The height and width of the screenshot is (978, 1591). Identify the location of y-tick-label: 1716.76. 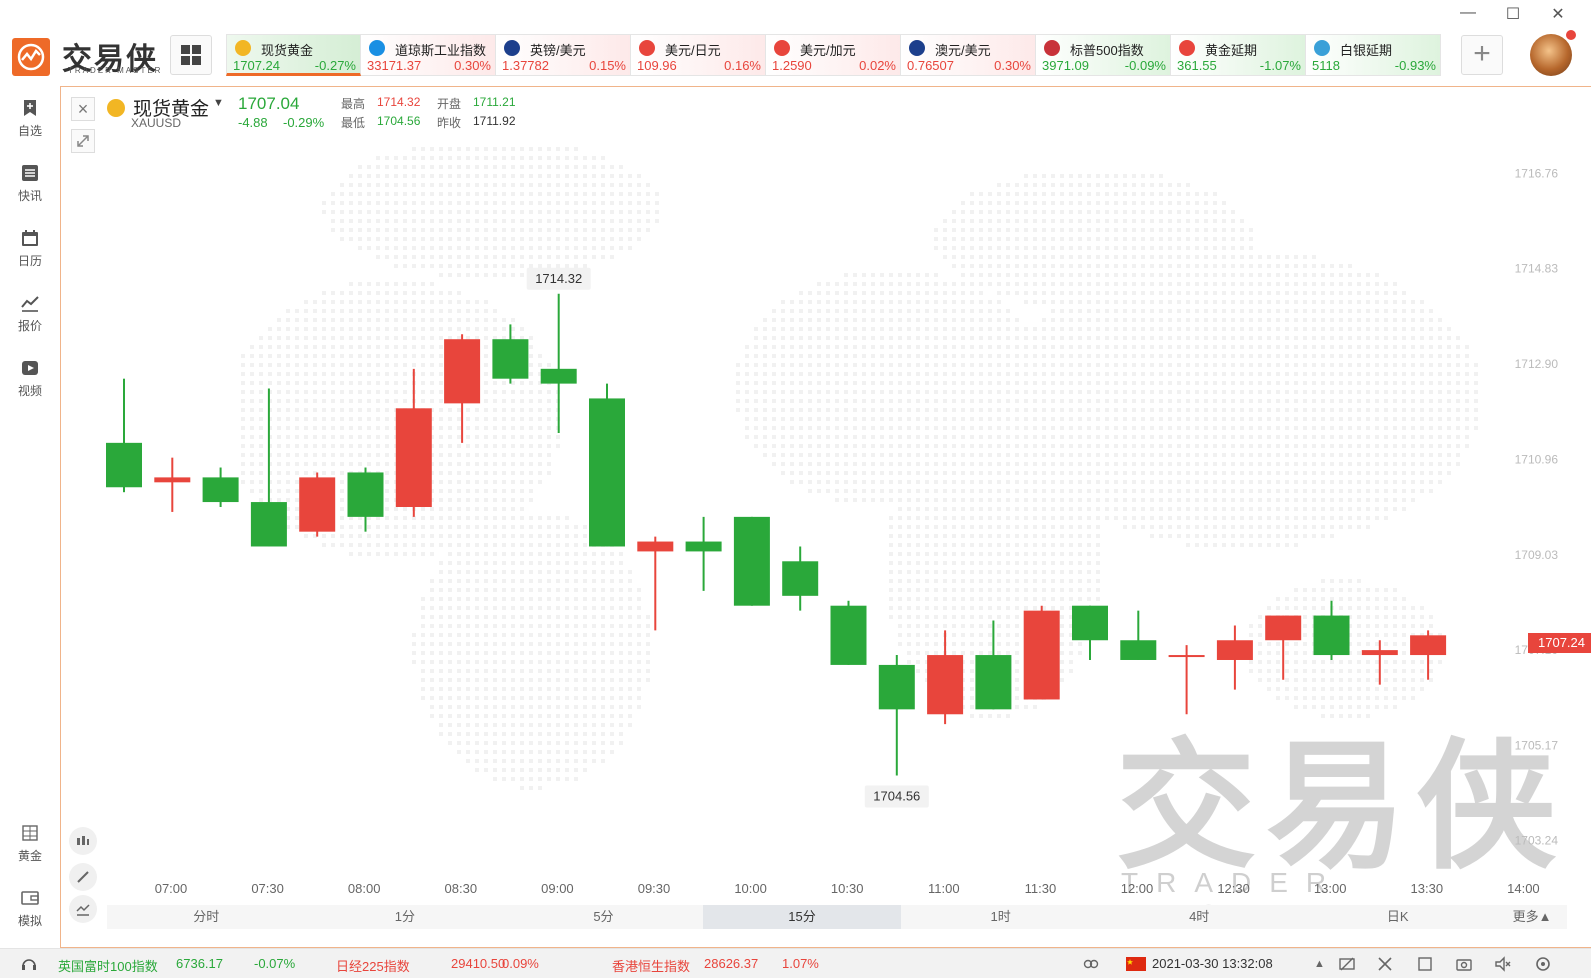
(1537, 173).